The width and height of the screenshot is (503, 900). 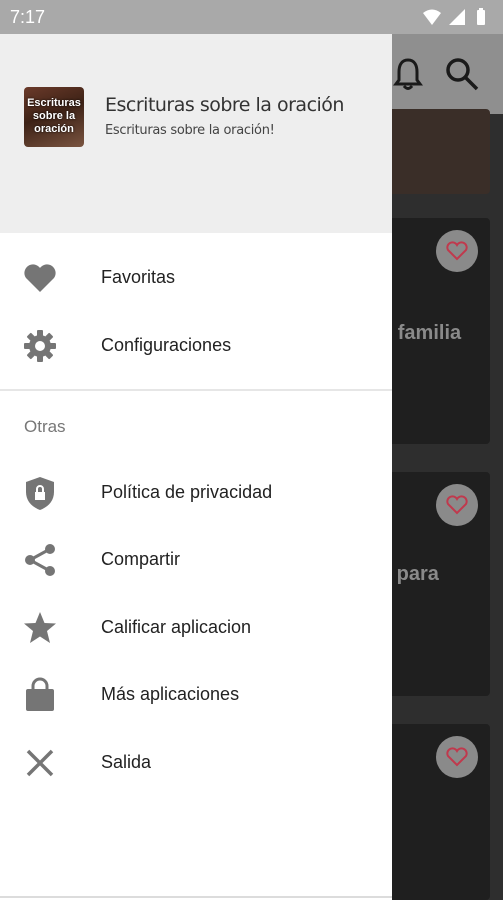 I want to click on menu-item-more-apps: Más aplicaciones, so click(x=196, y=695).